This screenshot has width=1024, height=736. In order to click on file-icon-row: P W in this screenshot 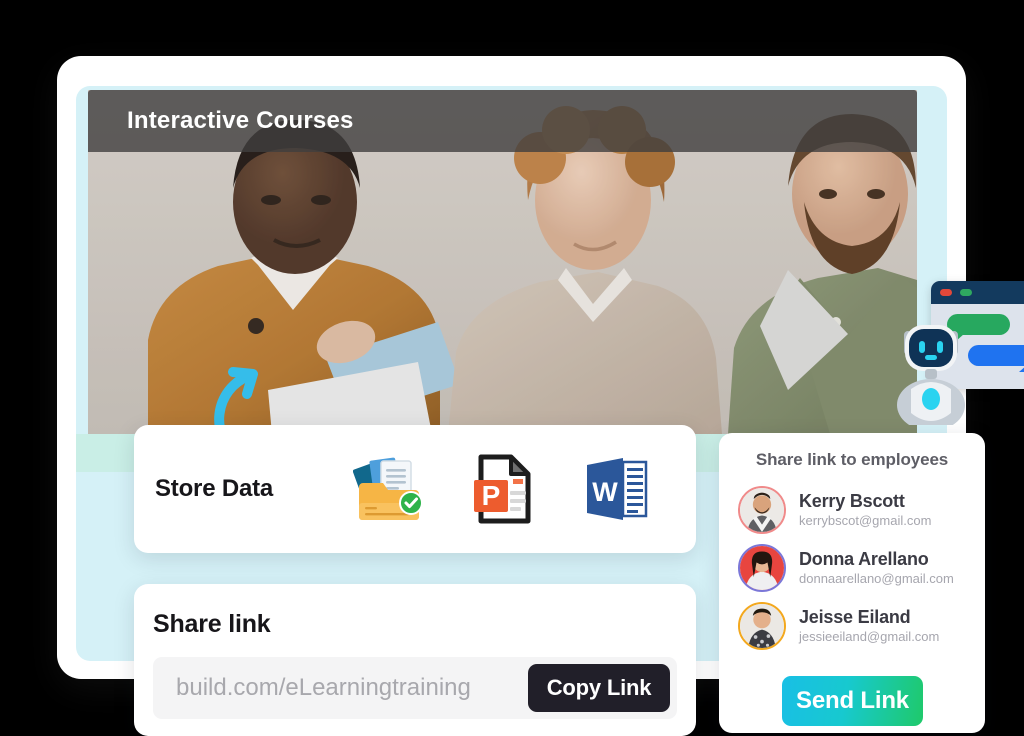, I will do `click(514, 489)`.